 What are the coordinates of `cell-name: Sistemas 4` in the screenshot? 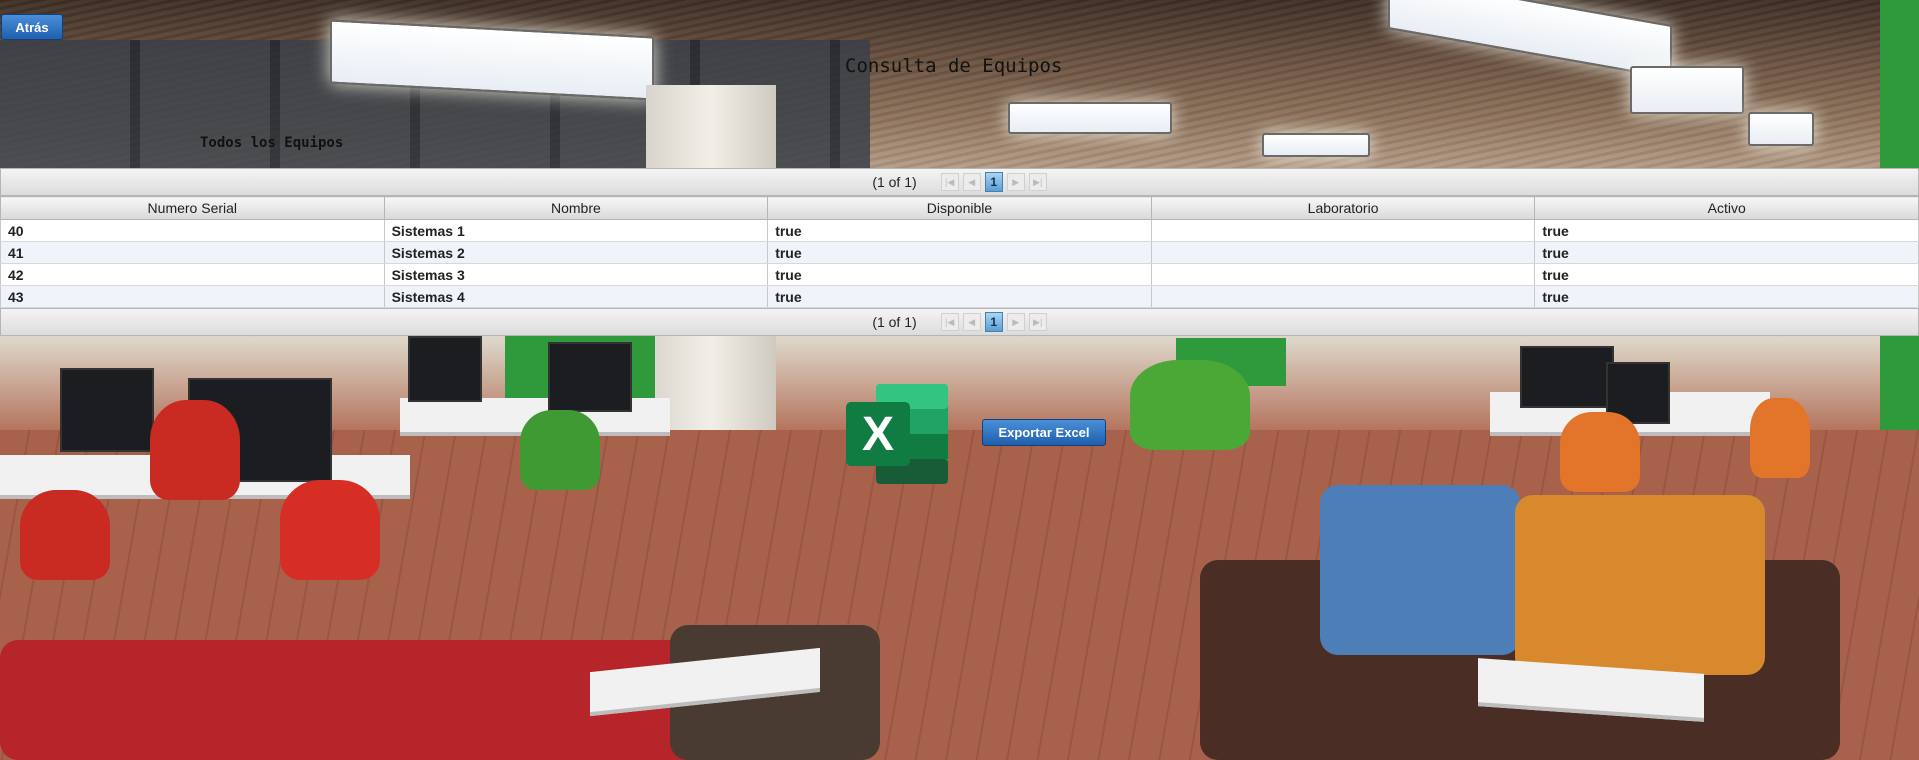 It's located at (576, 296).